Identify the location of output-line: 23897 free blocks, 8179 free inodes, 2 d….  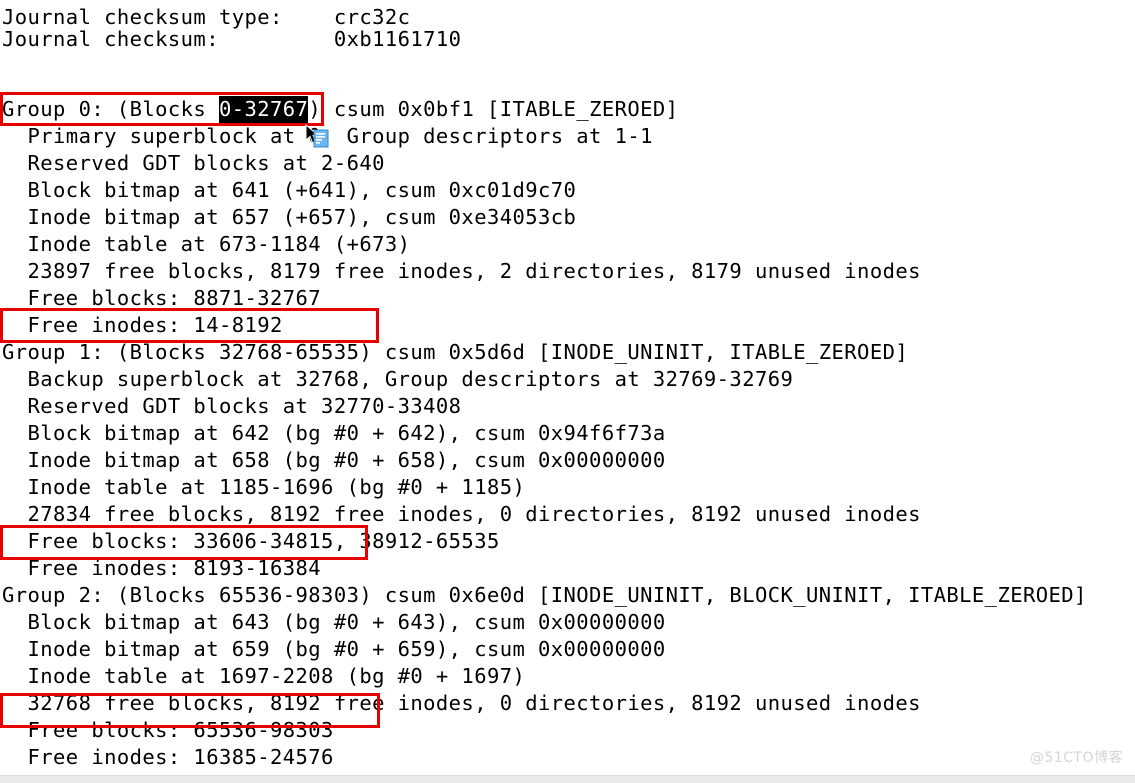
(461, 271).